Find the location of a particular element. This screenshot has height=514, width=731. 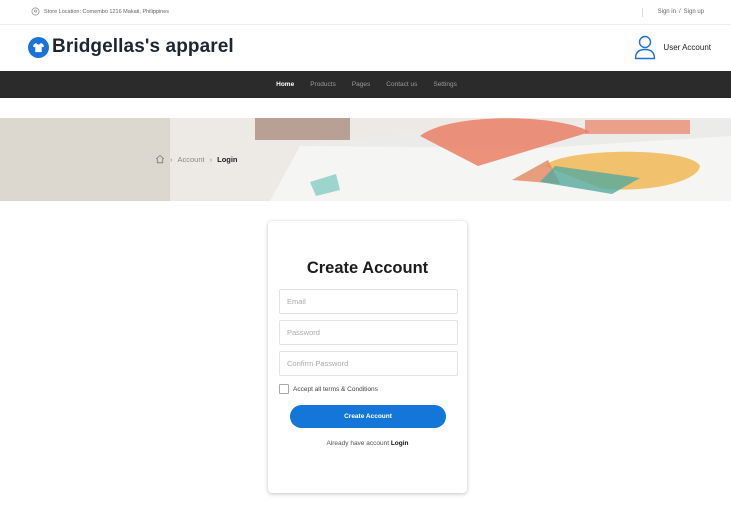

brand-logo: Bridgellas's apparel is located at coordinates (131, 47).